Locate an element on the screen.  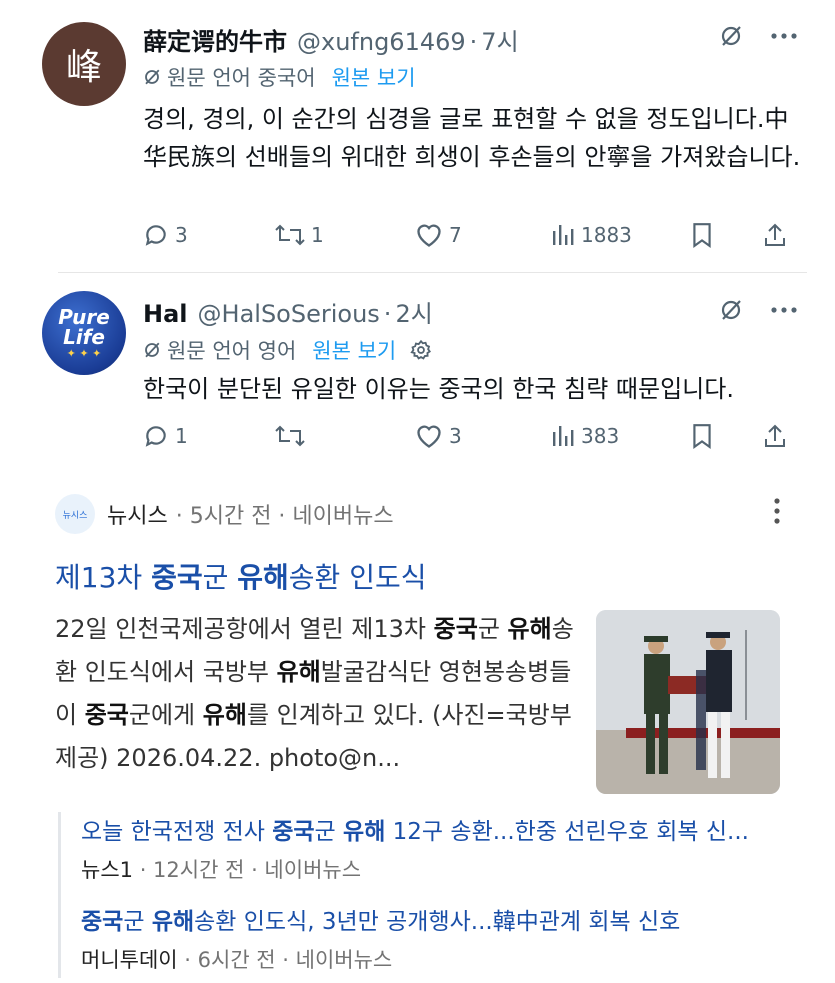
avatar: Pure Life ✦ ✦ ✦ is located at coordinates (84, 333).